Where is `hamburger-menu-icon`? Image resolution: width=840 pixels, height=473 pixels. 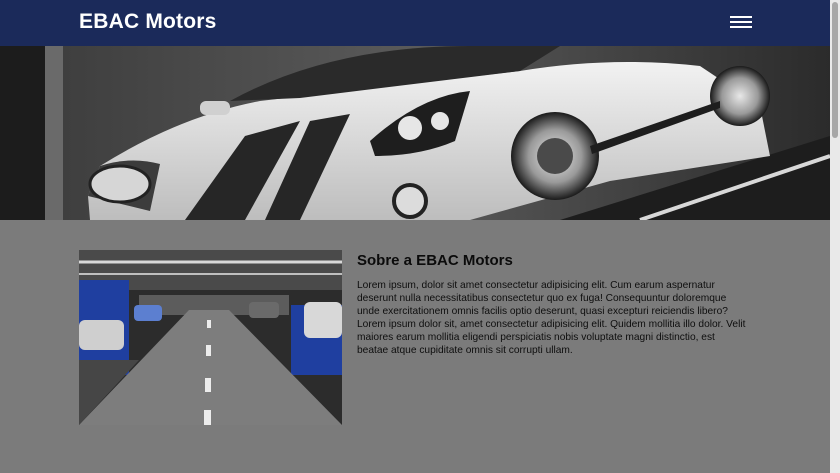
hamburger-menu-icon is located at coordinates (741, 22).